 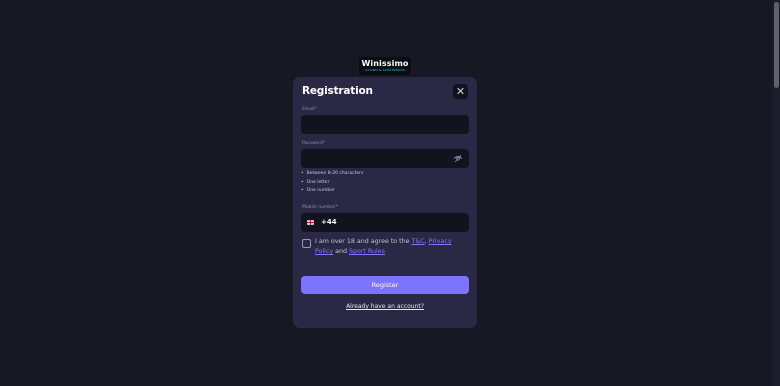 I want to click on close-button: ✕, so click(x=460, y=91).